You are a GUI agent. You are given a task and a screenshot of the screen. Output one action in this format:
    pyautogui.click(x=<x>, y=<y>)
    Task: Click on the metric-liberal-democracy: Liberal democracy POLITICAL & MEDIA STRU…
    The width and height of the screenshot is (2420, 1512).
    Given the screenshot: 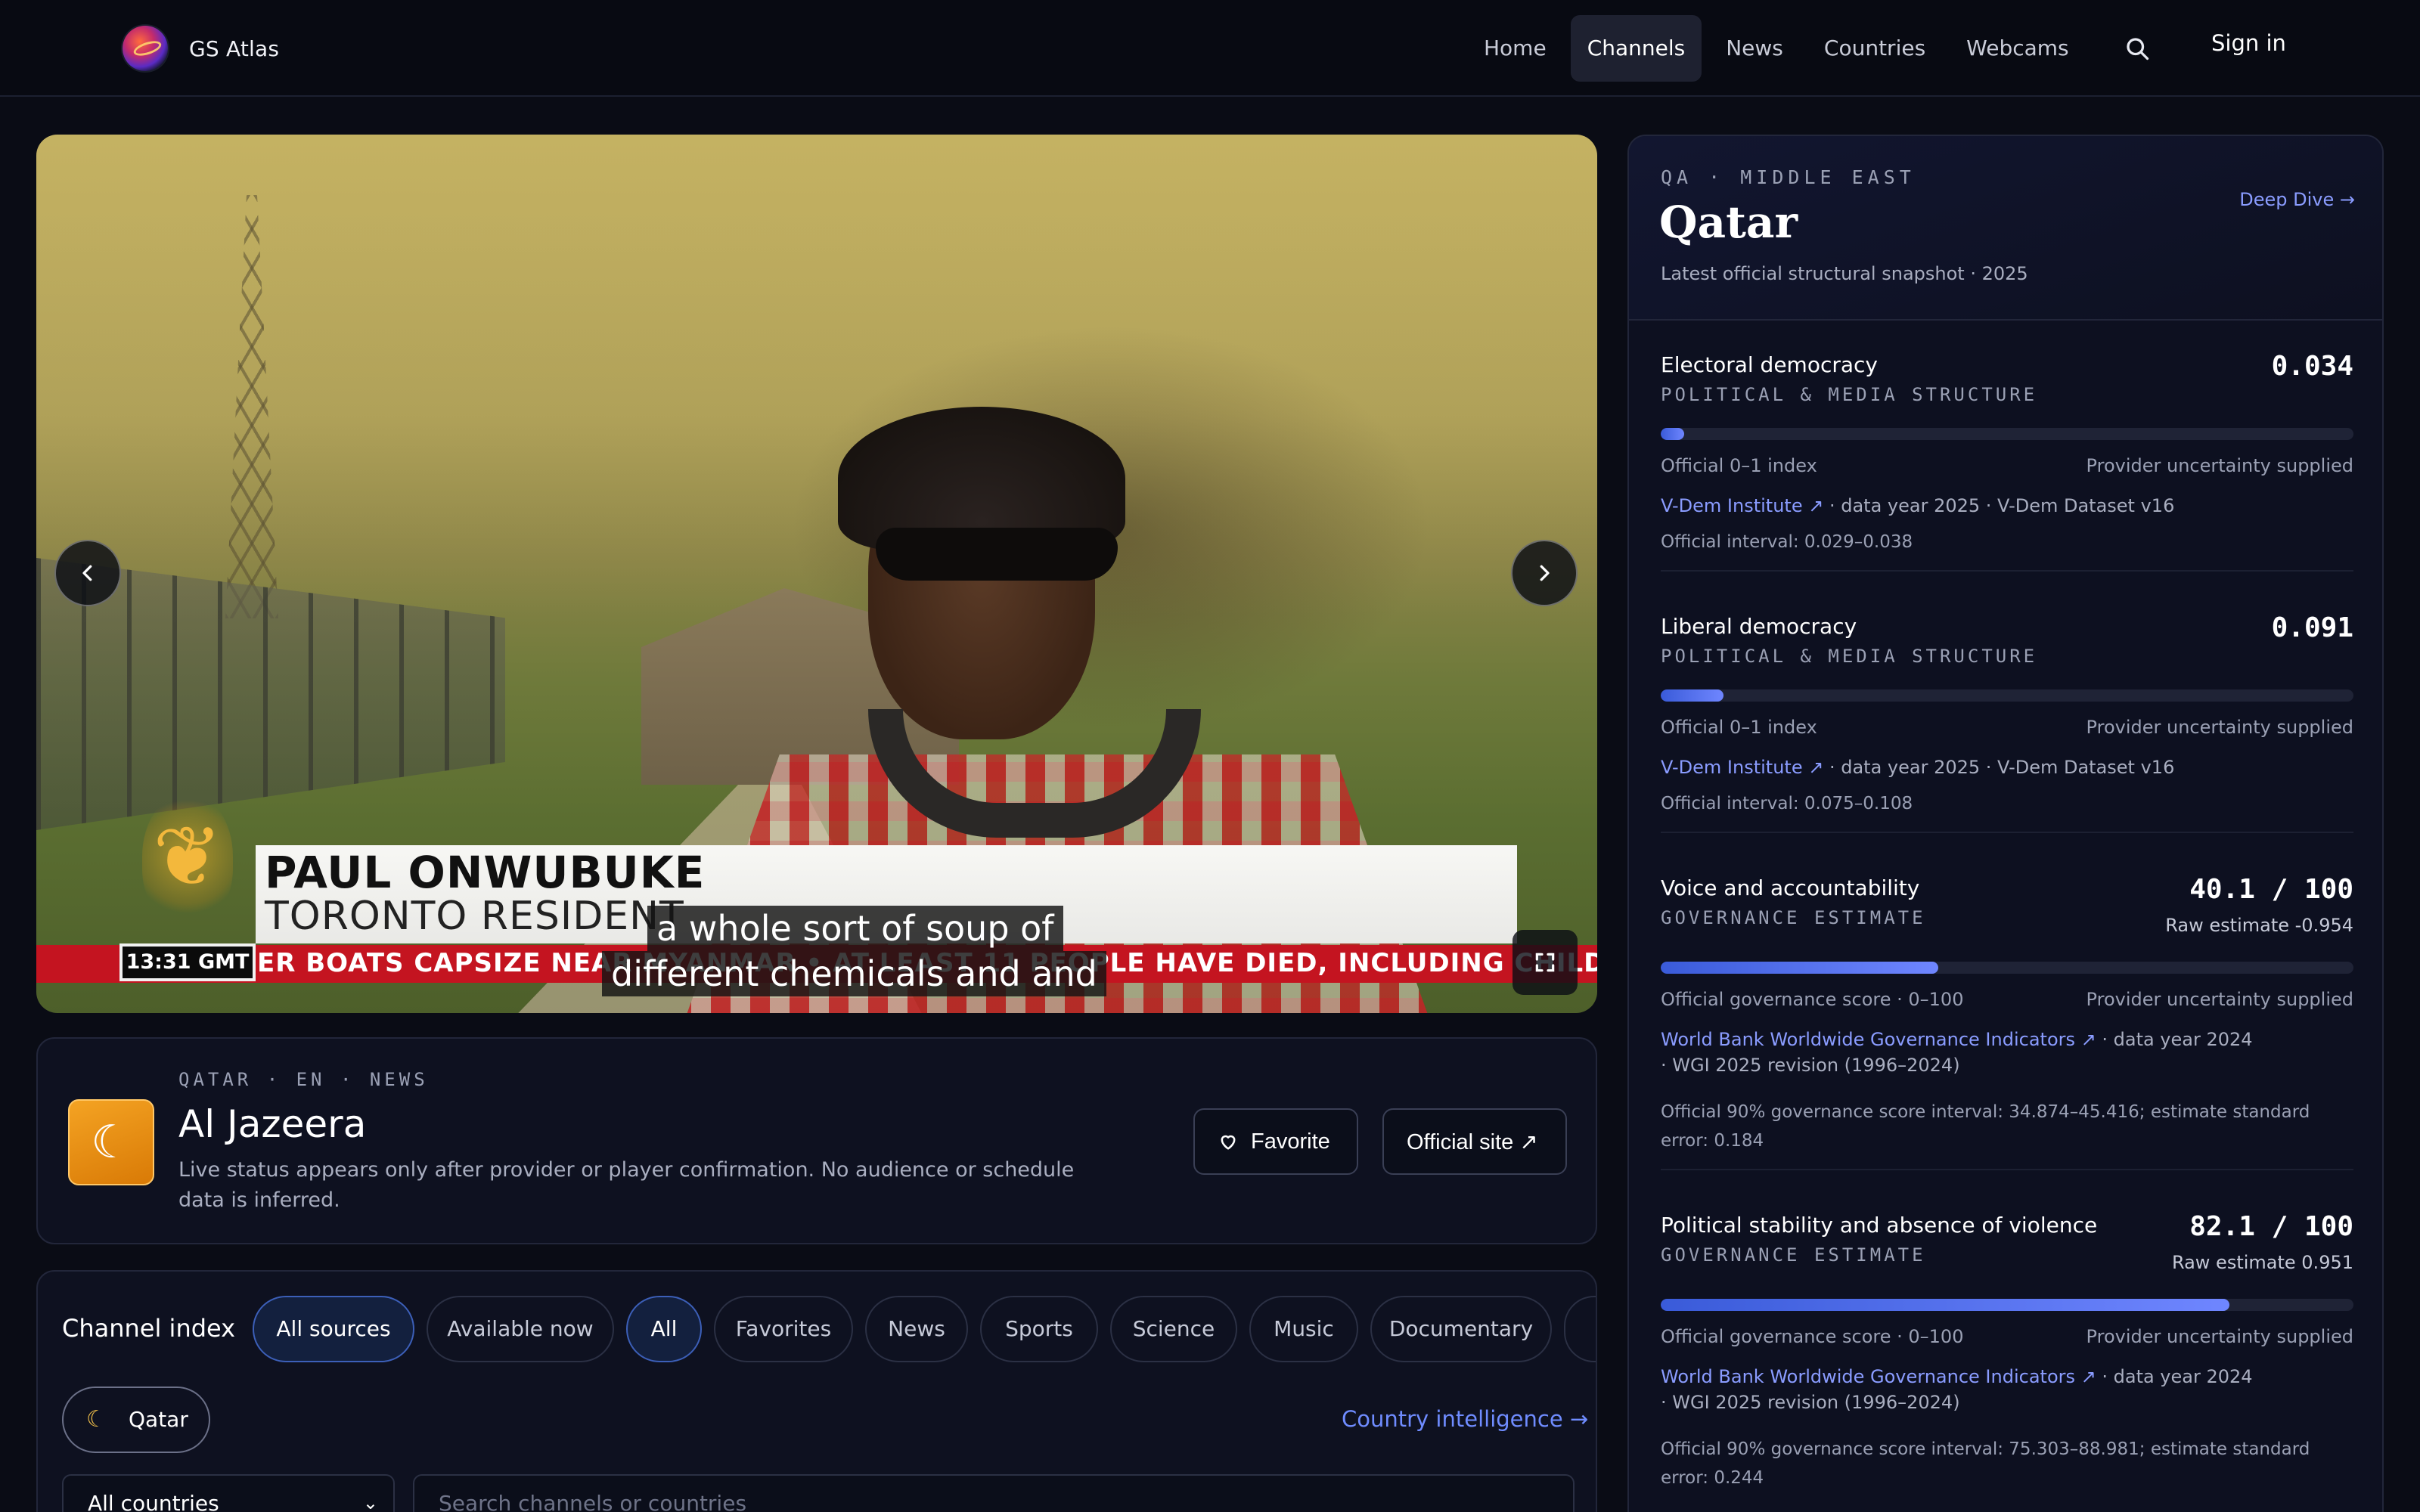 What is the action you would take?
    pyautogui.click(x=2007, y=727)
    